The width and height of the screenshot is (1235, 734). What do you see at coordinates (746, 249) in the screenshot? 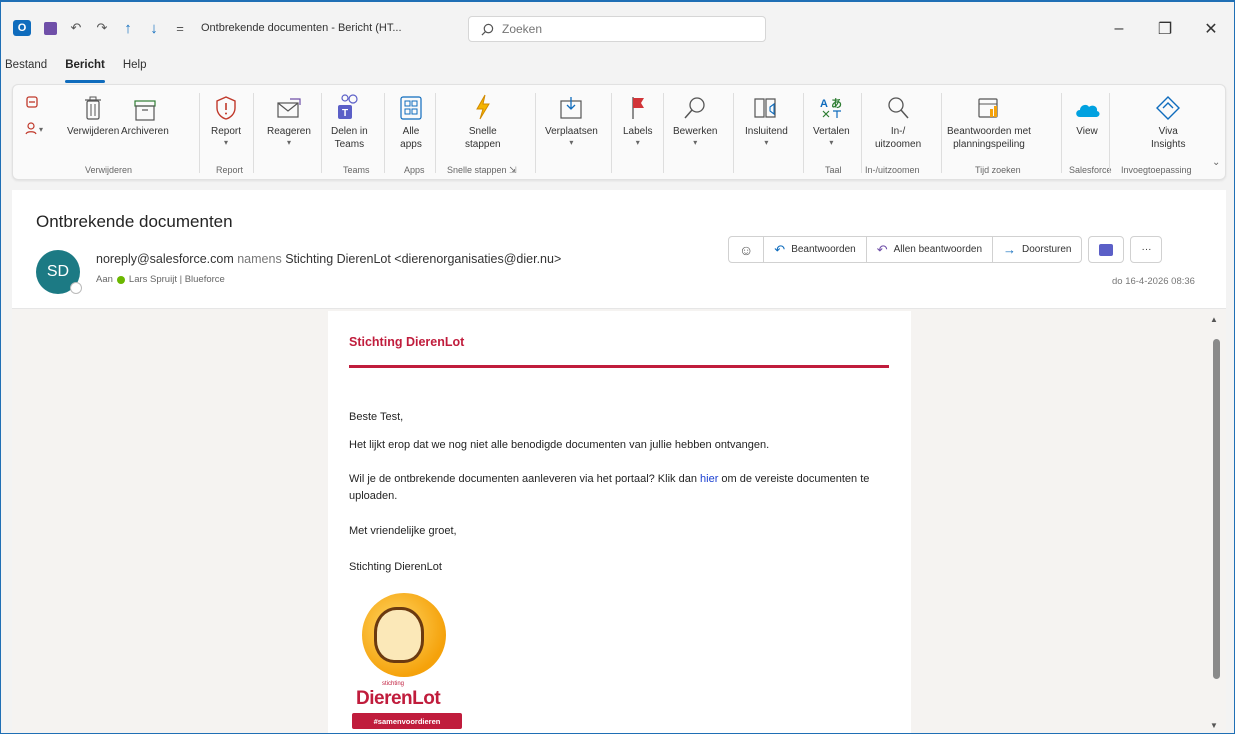
I see `emoji-reaction-button: ☺` at bounding box center [746, 249].